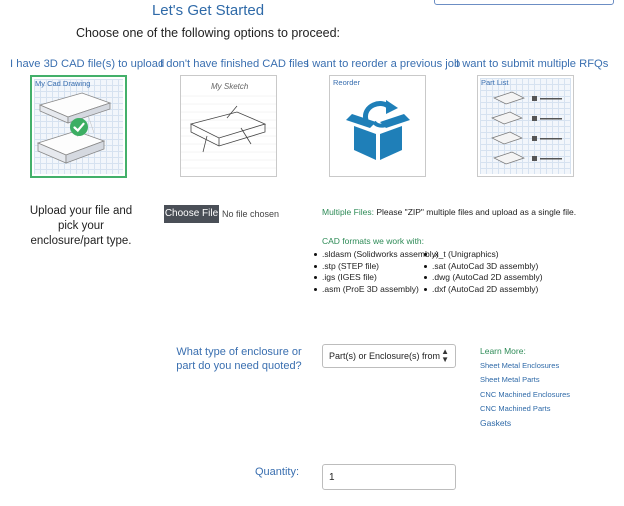  Describe the element at coordinates (376, 278) in the screenshot. I see `format-item: .igs (IGES file)` at that location.